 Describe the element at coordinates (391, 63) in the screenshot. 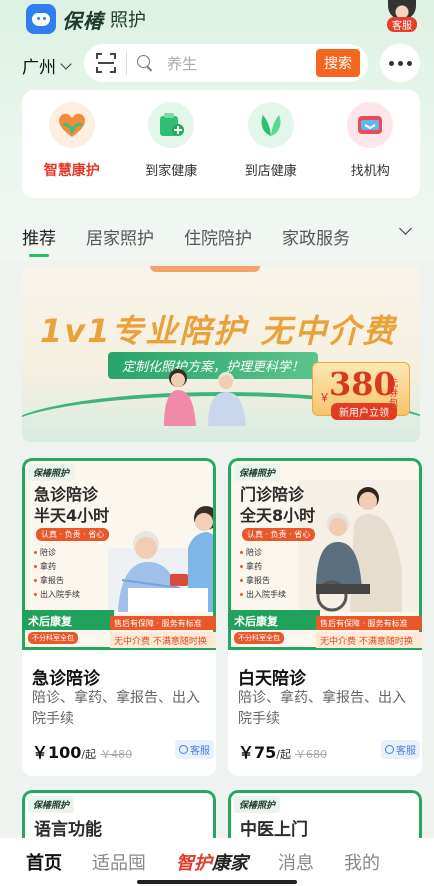

I see `more-icon` at that location.